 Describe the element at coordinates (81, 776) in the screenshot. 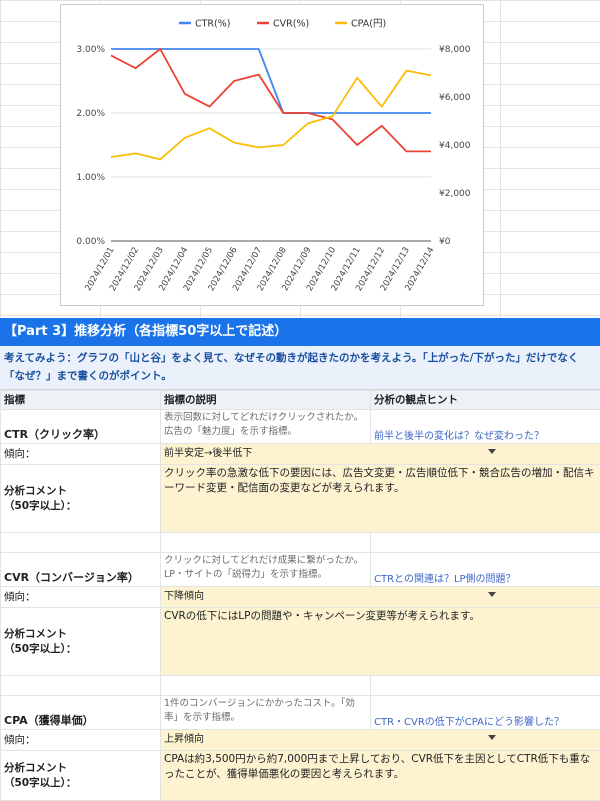

I see `comment-label-cpa: 分析コメント （50字以上）：` at that location.